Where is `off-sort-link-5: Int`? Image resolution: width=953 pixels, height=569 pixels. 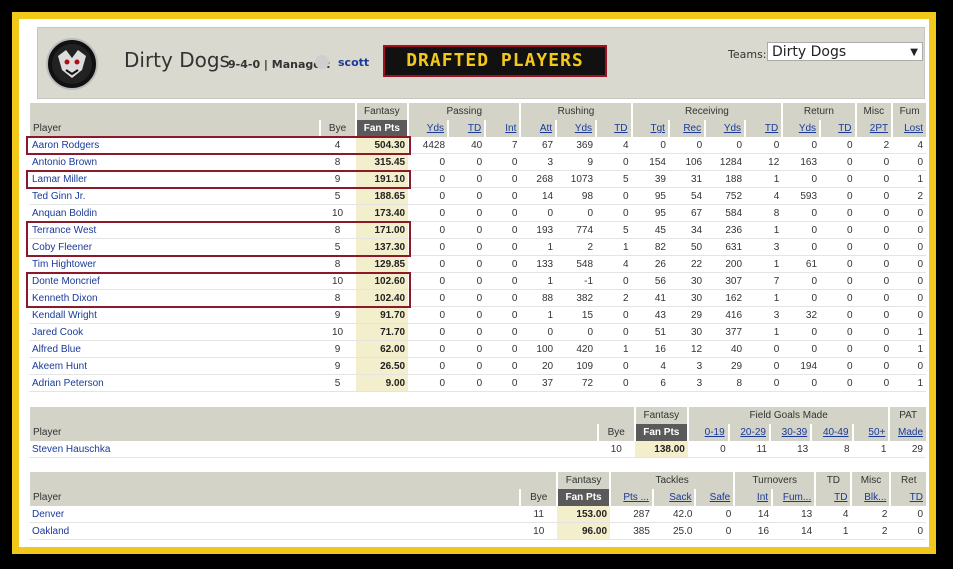
off-sort-link-5: Int is located at coordinates (510, 128).